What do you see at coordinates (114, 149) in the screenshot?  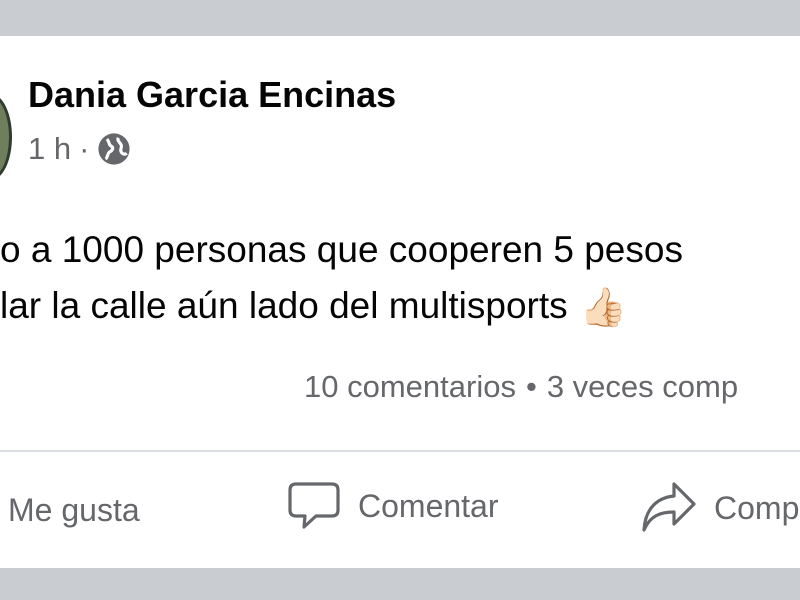 I see `globe-icon` at bounding box center [114, 149].